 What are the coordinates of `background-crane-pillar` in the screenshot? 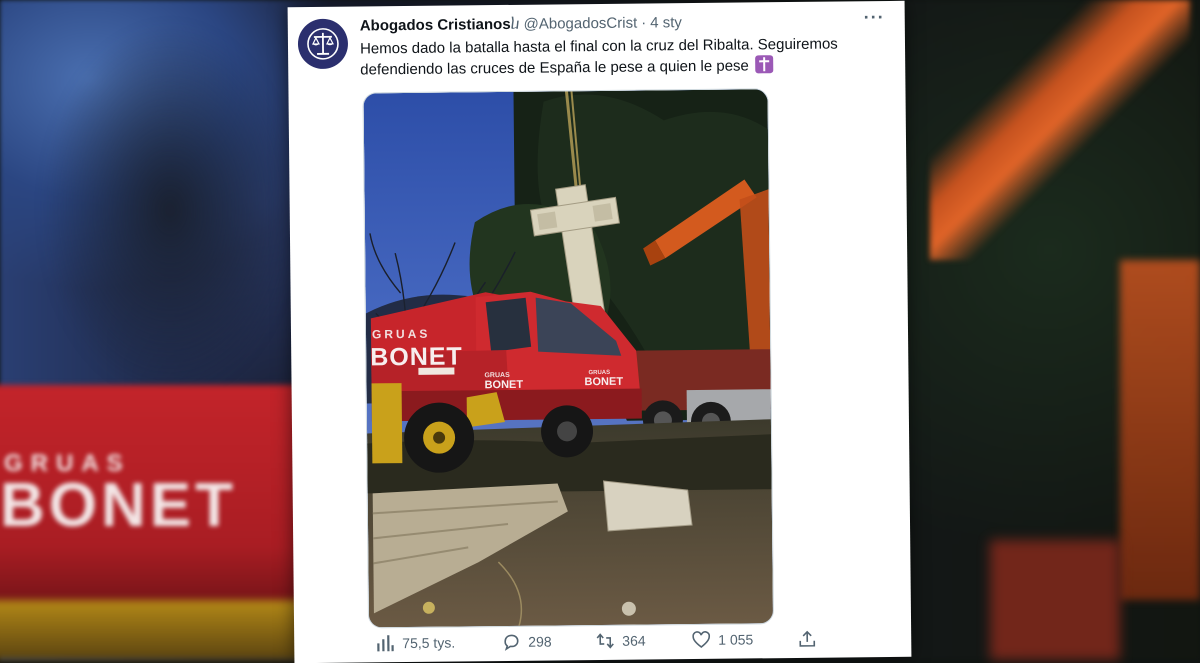 It's located at (1160, 430).